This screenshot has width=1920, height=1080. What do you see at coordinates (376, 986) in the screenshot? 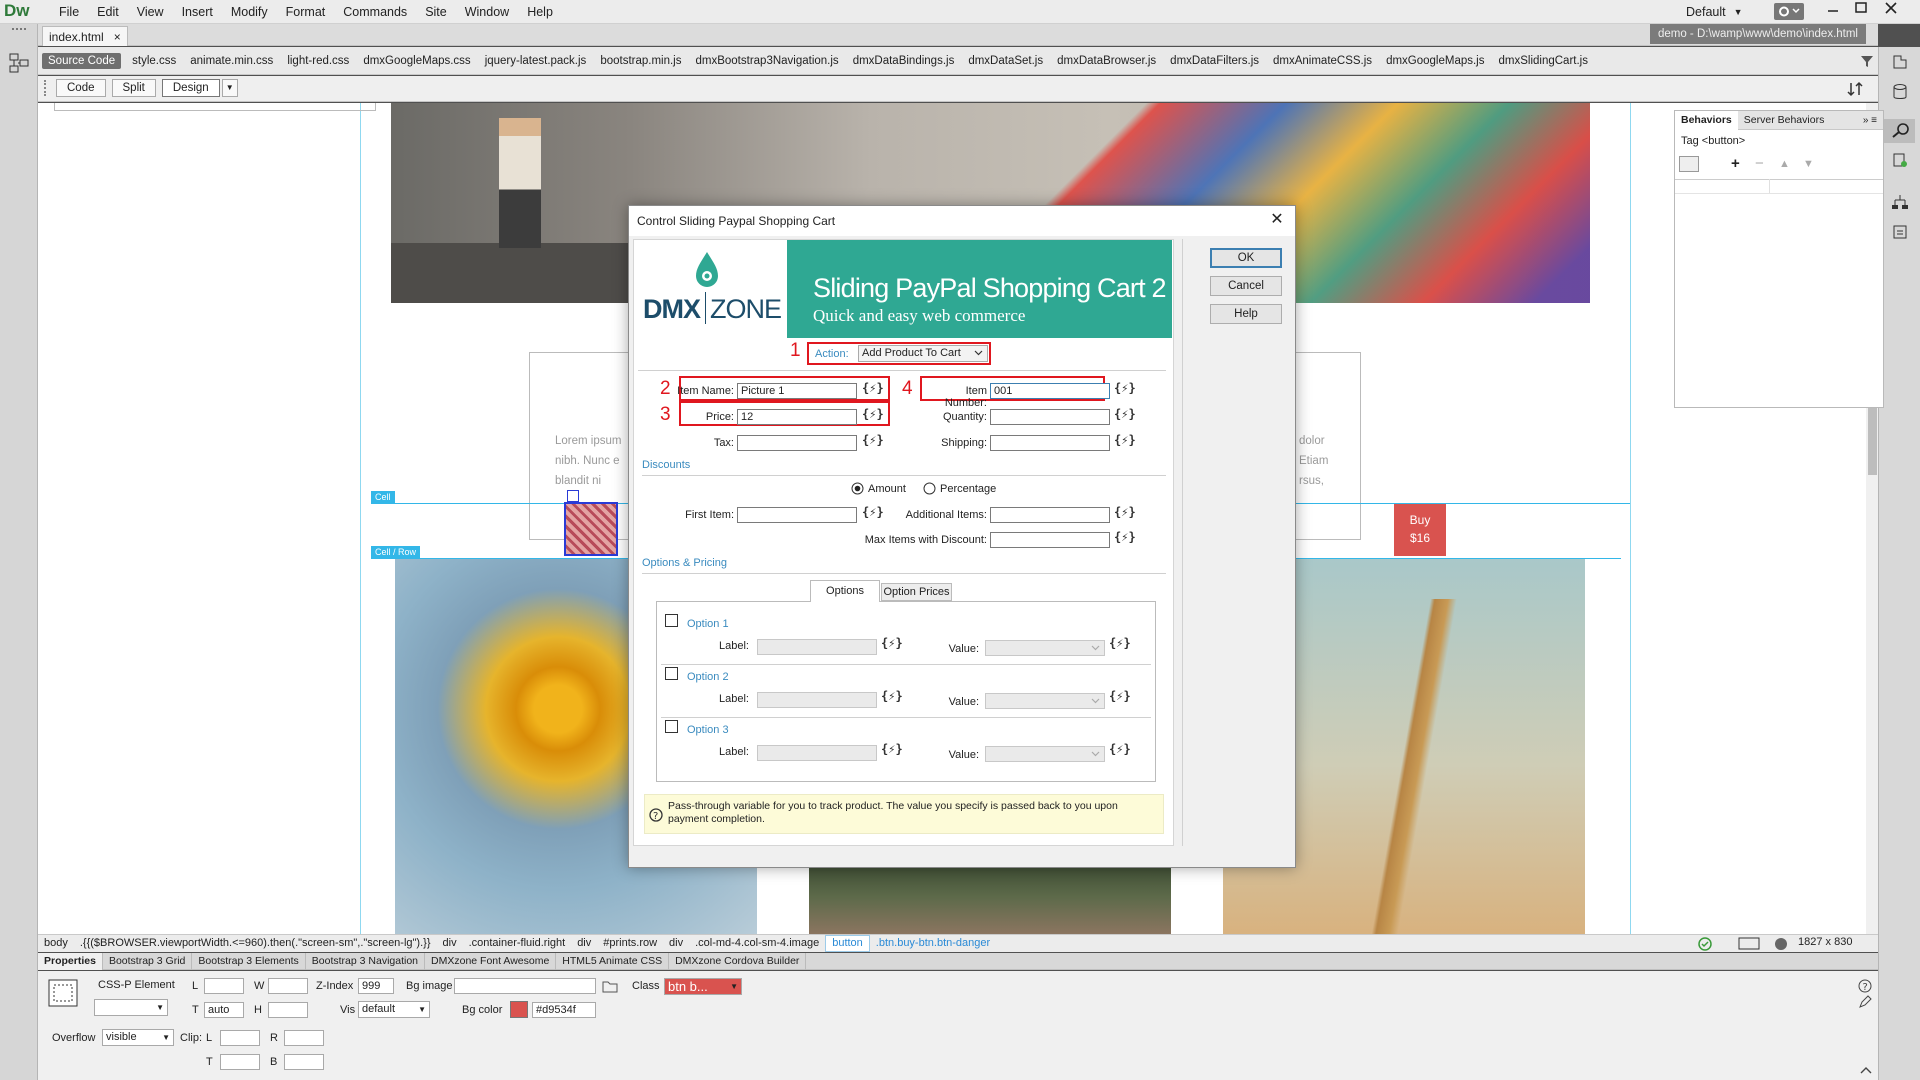
I see `z-index-input: 999` at bounding box center [376, 986].